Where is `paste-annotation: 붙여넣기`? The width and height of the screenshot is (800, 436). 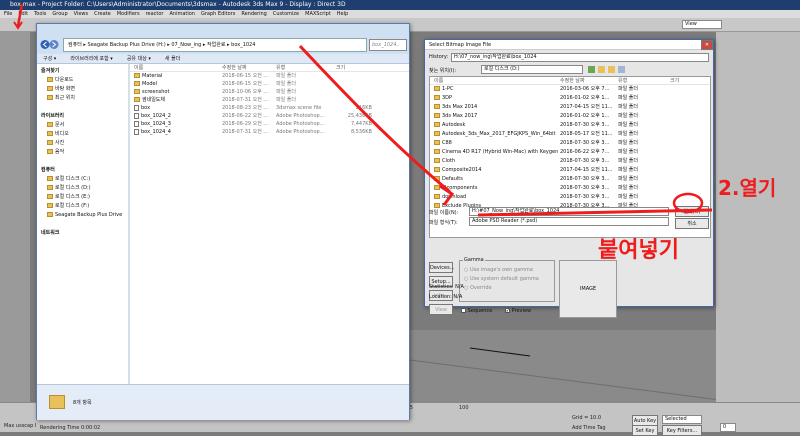
paste-annotation: 붙여넣기 is located at coordinates (638, 250).